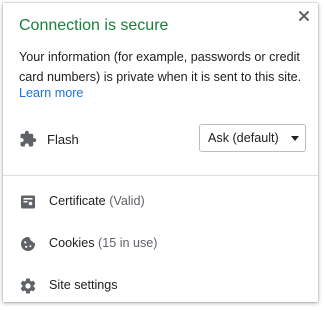  Describe the element at coordinates (72, 243) in the screenshot. I see `item-label: Cookies` at that location.